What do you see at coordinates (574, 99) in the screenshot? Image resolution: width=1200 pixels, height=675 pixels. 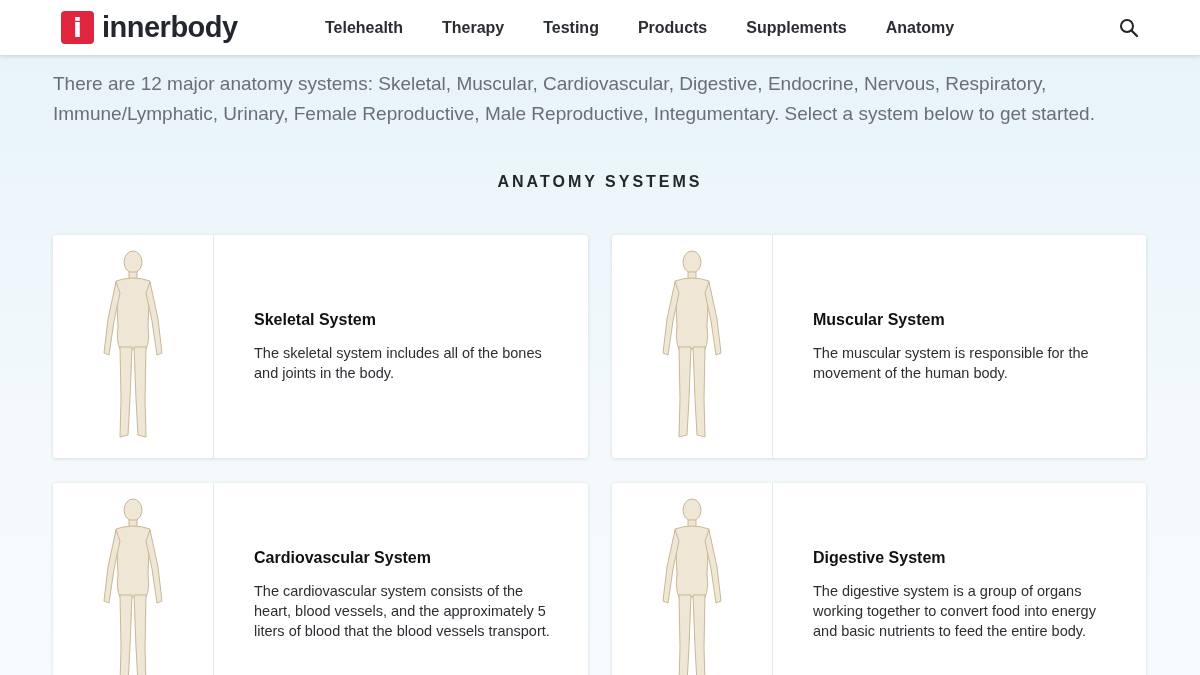 I see `intro-paragraph: There are 12 major anatomy systems: Skeletal, Muscular, Cardiovascular, Digestive, Endocrine, Nervous, Respiratory, Immune/Lymphatic, Urinary, Female Reproductive, Male Reproductive, Integumentary. Select a system below to get started.` at bounding box center [574, 99].